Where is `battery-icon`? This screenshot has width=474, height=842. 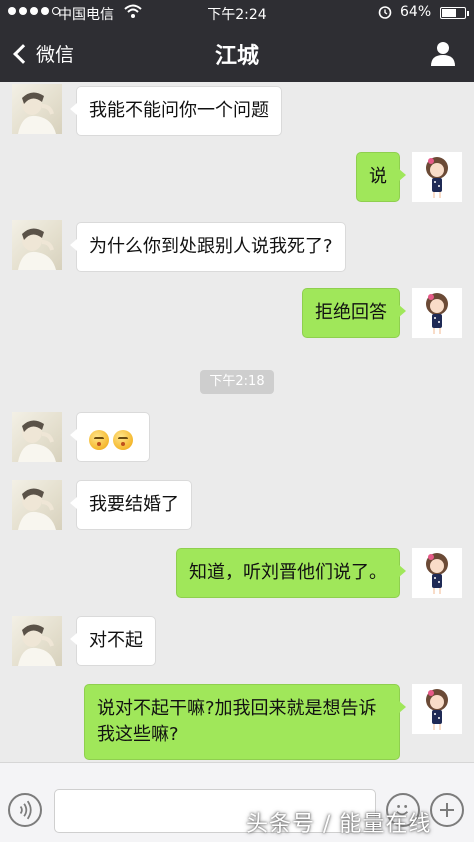
battery-icon is located at coordinates (454, 13).